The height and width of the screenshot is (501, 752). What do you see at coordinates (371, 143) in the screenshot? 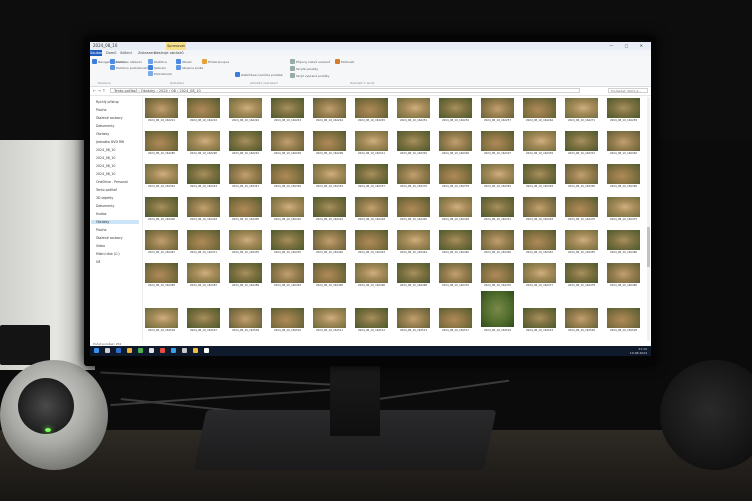
I see `photo-thumbnail: 2024_08_10_162311` at bounding box center [371, 143].